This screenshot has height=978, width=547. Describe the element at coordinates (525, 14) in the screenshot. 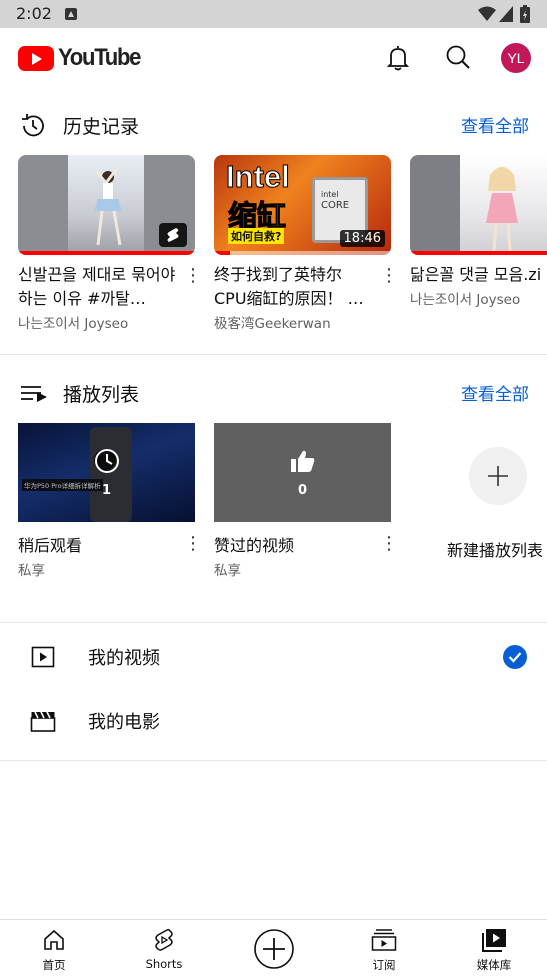

I see `battery-icon` at that location.